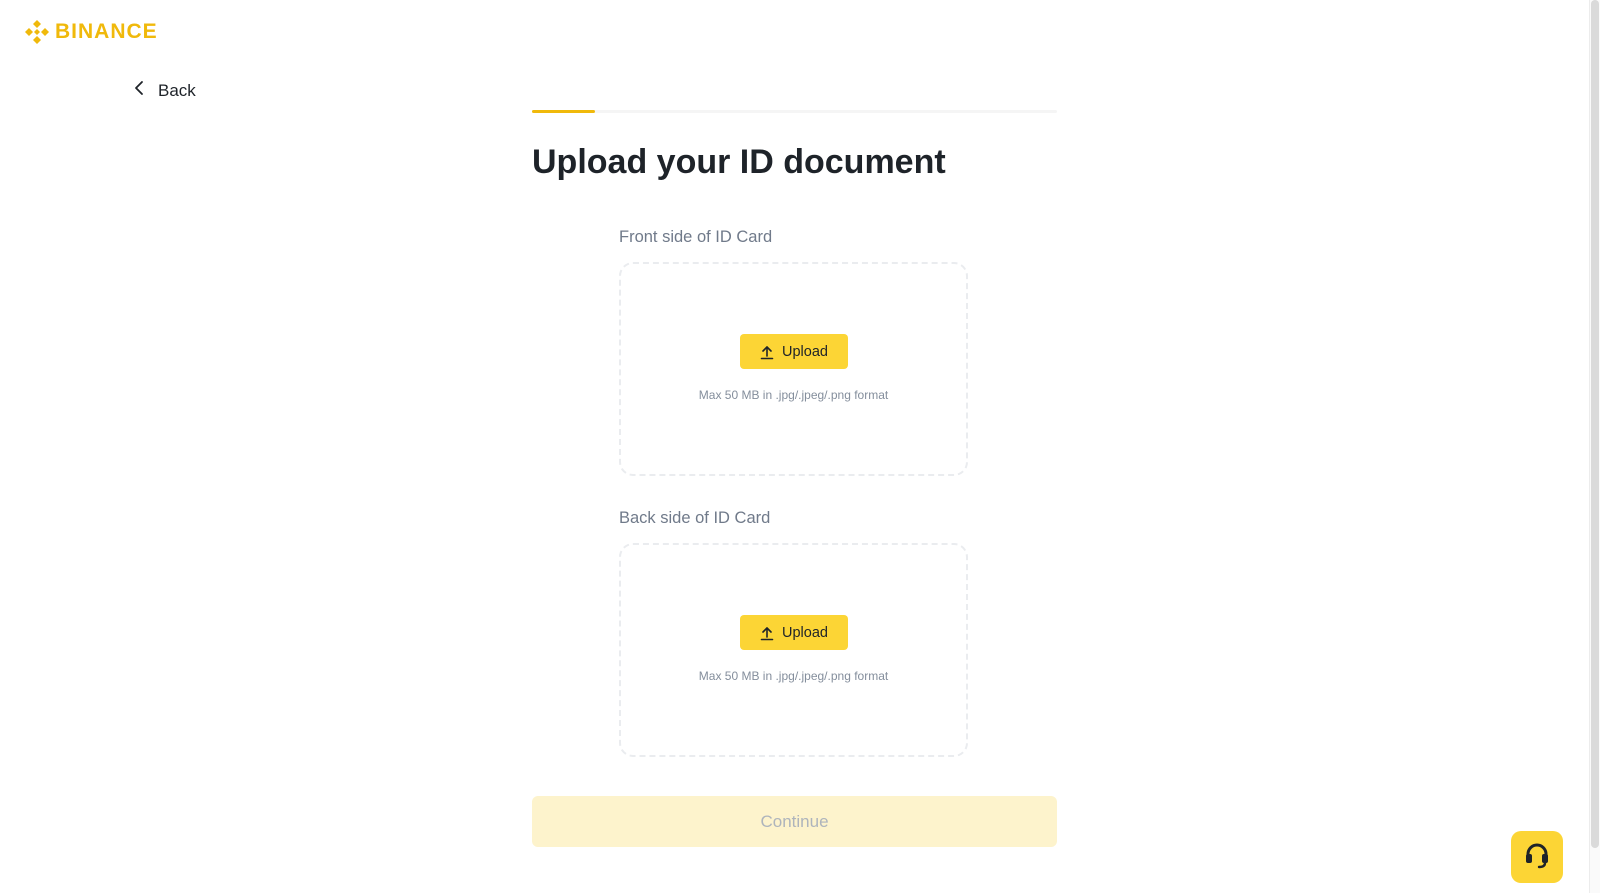 This screenshot has height=893, width=1600. I want to click on support-chat-button, so click(1537, 857).